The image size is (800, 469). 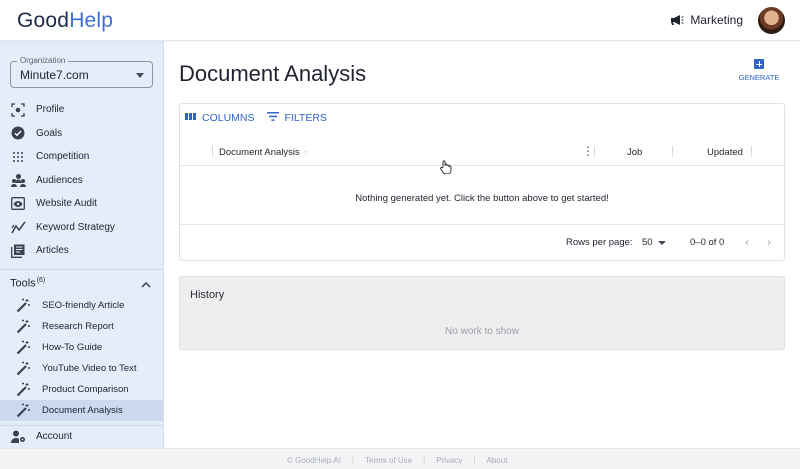 I want to click on column-header-job: Job, so click(x=634, y=152).